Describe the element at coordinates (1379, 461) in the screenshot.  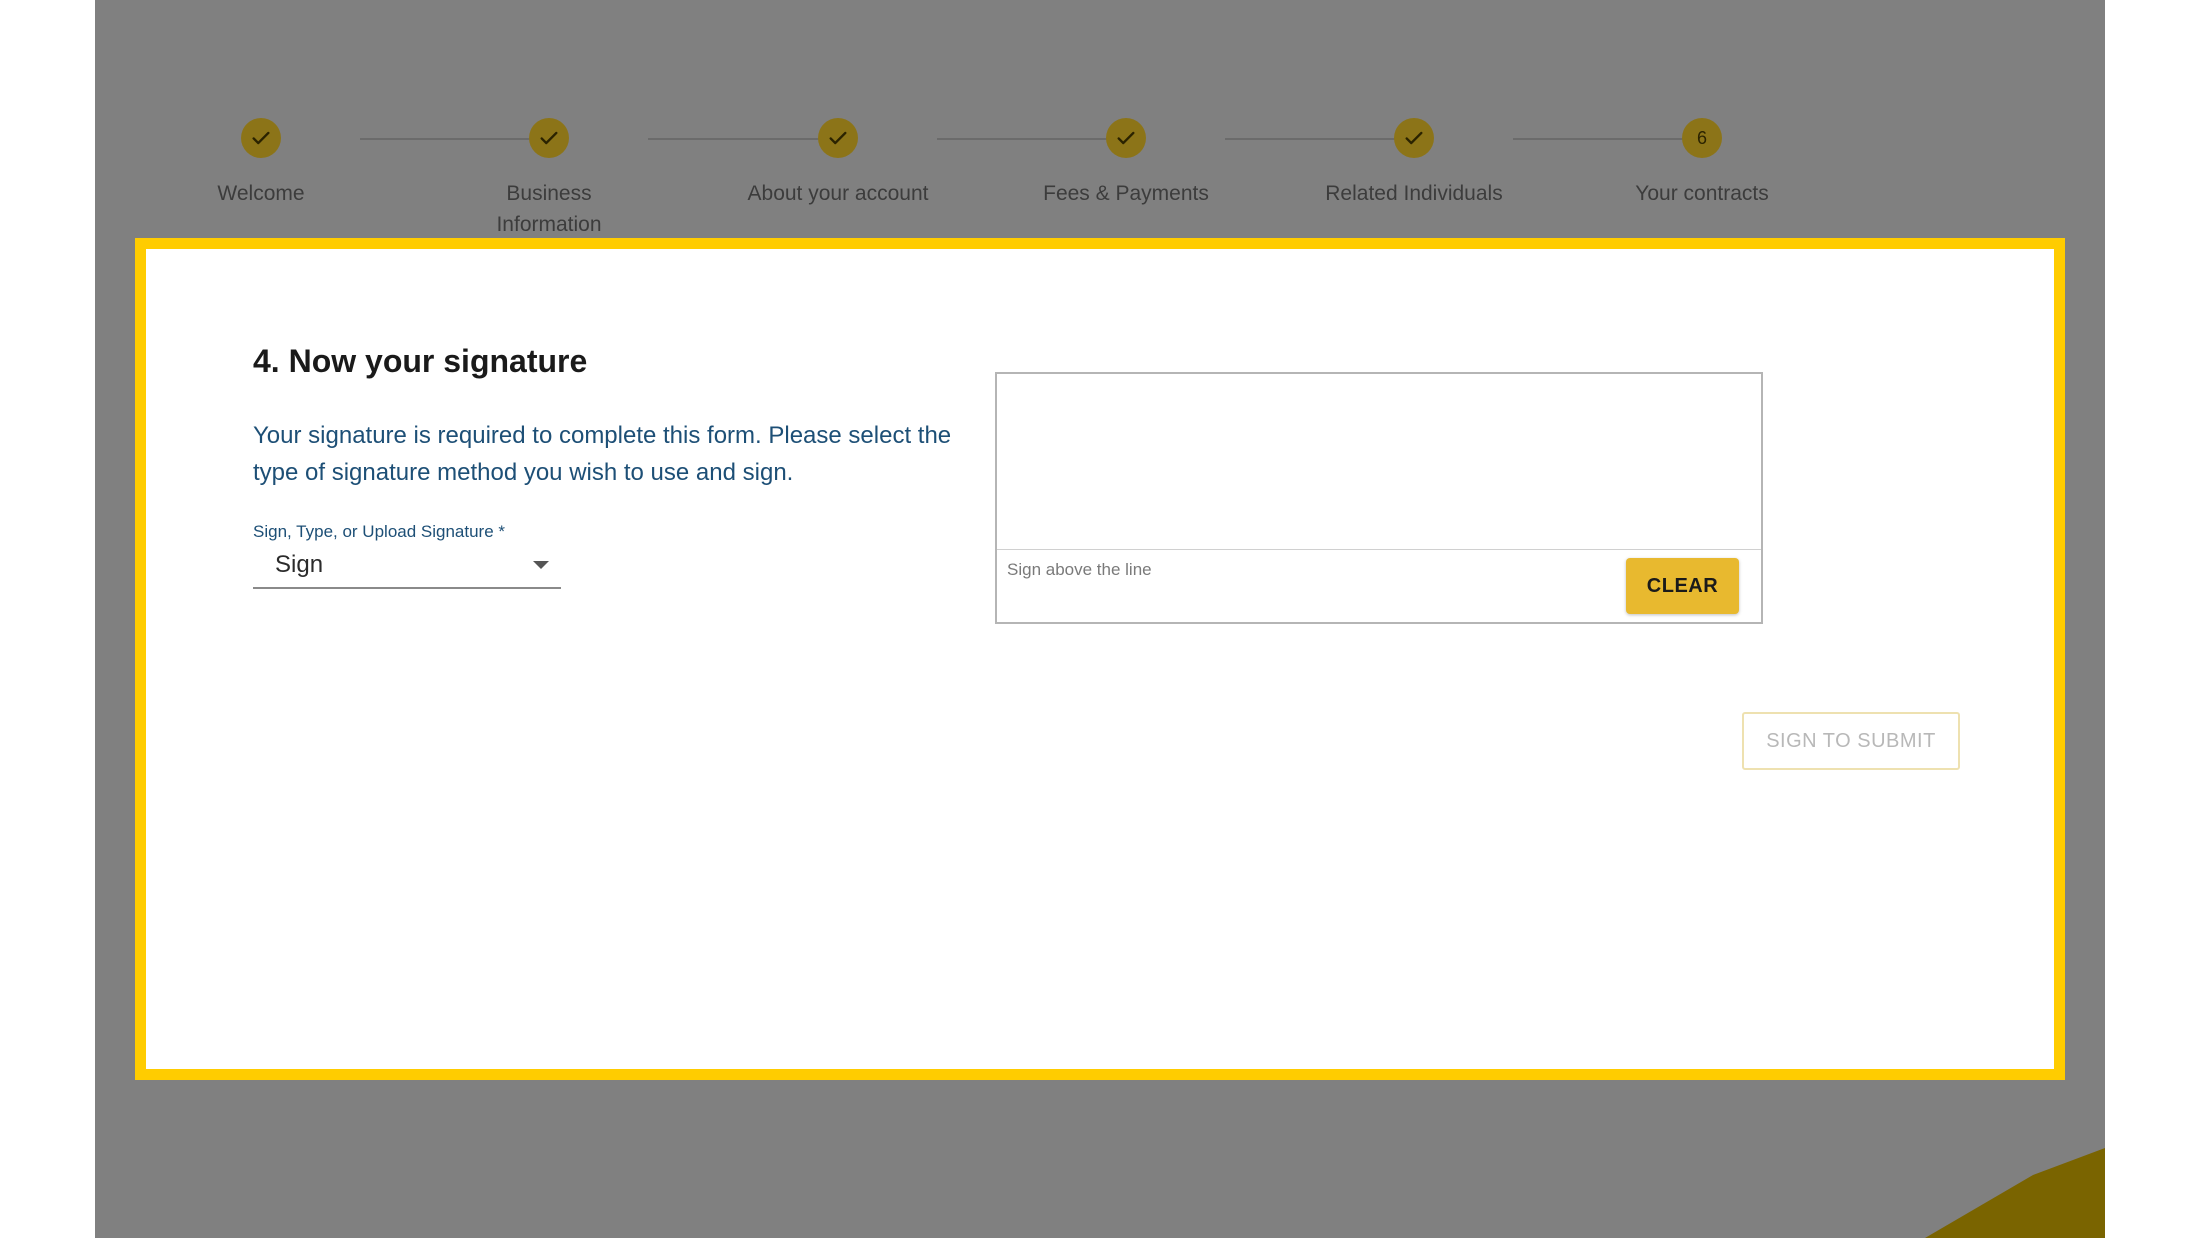
I see `signature-drawing-area` at that location.